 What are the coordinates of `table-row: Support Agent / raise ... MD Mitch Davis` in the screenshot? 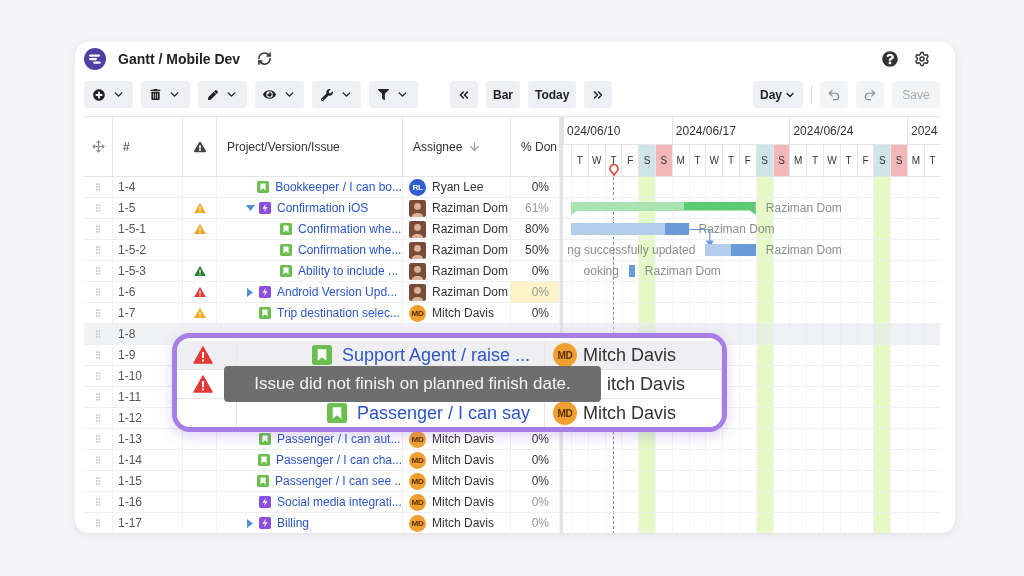 It's located at (449, 355).